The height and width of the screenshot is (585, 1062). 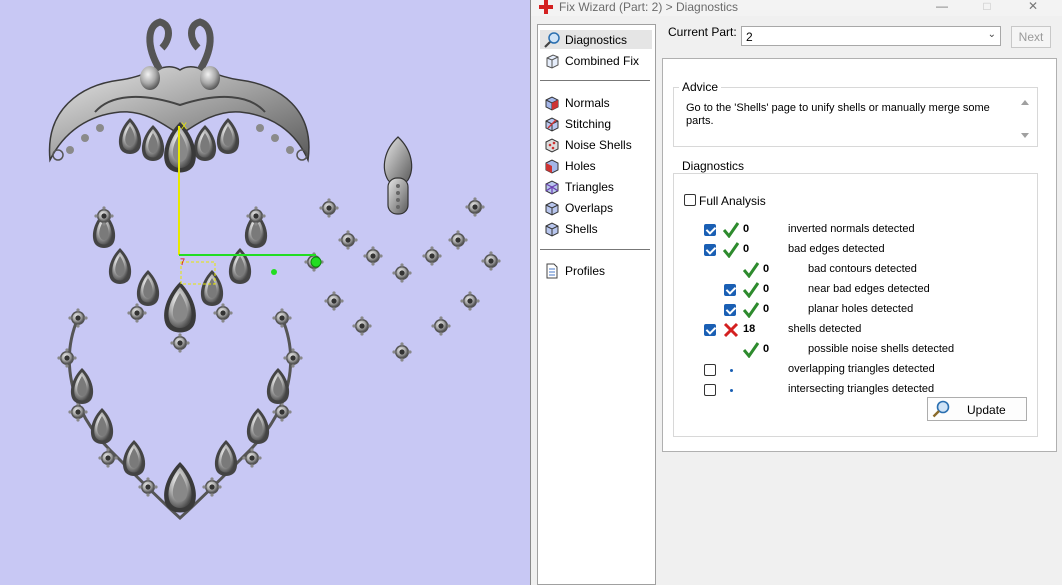 I want to click on current-part-label: Current Part:, so click(x=702, y=32).